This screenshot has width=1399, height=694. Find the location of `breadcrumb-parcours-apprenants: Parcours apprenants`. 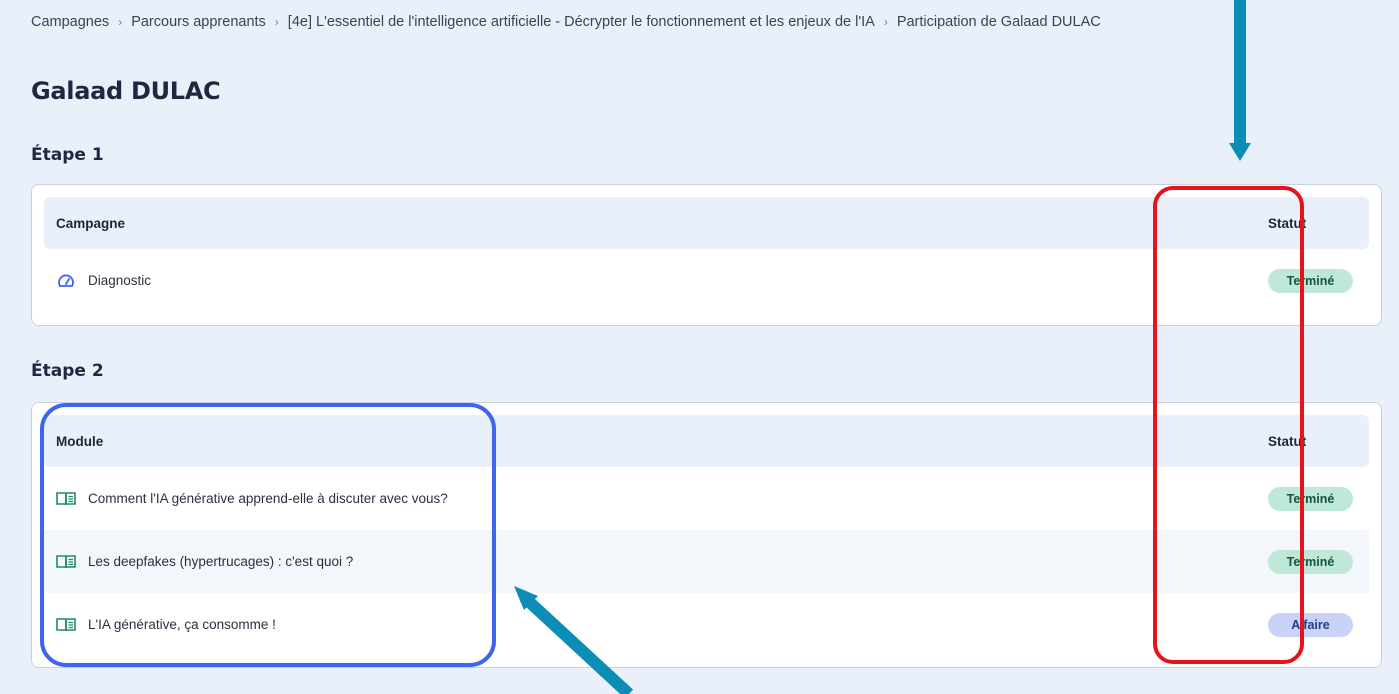

breadcrumb-parcours-apprenants: Parcours apprenants is located at coordinates (198, 22).